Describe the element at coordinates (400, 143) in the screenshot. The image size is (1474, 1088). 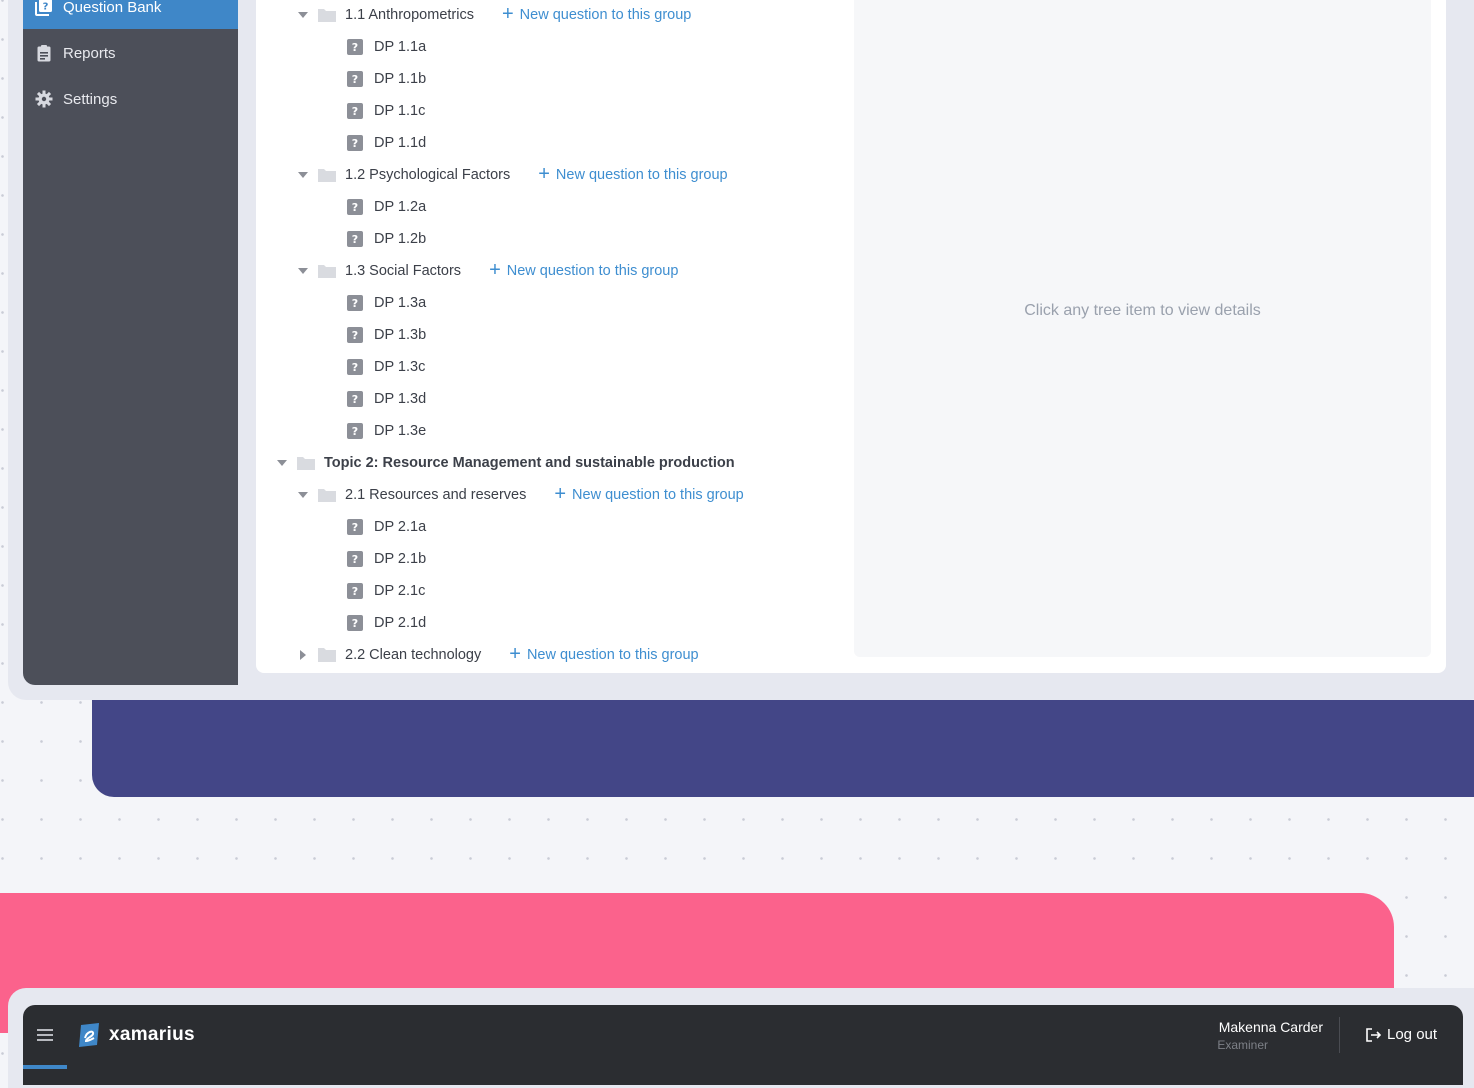
I see `item-label: DP 1.1d` at that location.